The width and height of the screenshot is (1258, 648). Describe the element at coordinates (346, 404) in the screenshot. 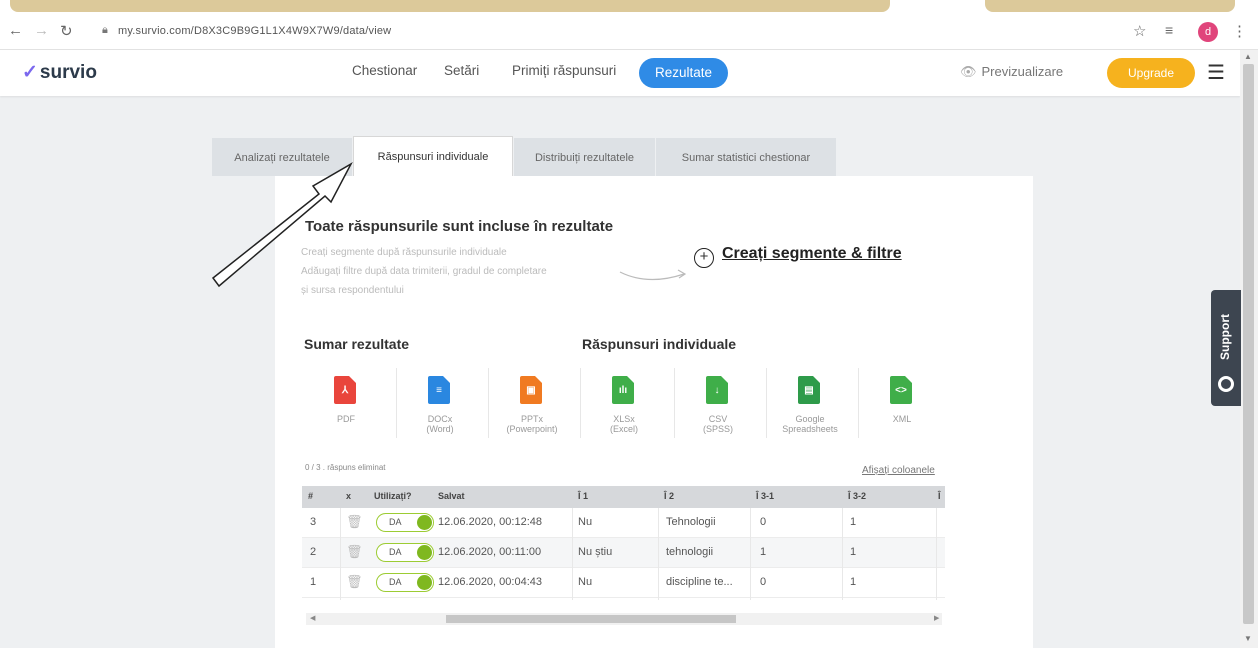

I see `export-pdf: ⅄ PDF` at that location.